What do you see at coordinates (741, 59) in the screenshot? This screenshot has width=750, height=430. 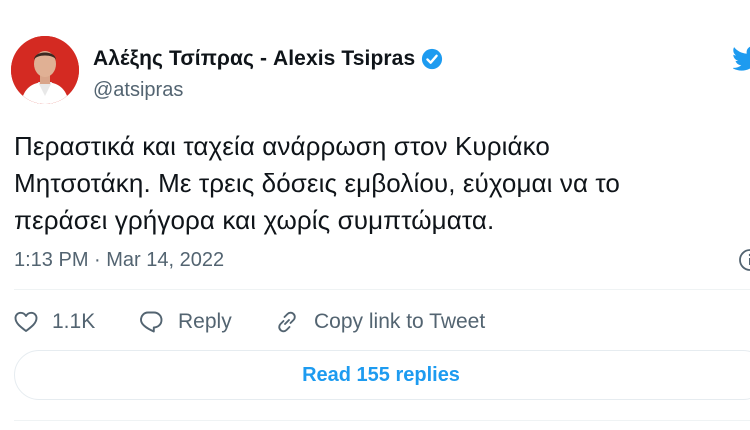 I see `twitter-bird-icon` at bounding box center [741, 59].